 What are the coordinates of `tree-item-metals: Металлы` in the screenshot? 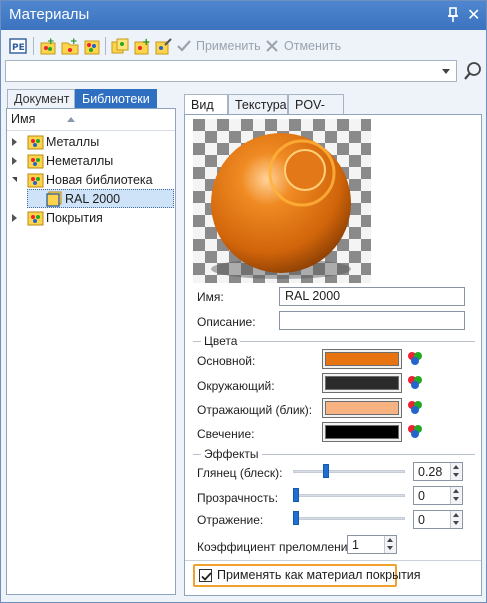 It's located at (91, 142).